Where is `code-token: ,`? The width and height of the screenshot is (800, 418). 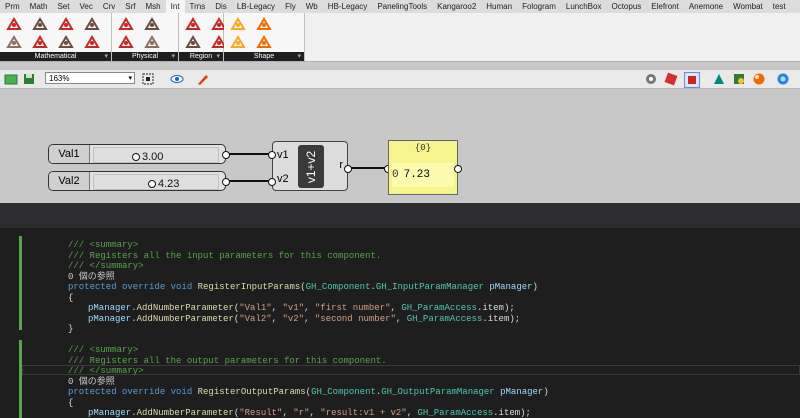 code-token: , is located at coordinates (277, 318).